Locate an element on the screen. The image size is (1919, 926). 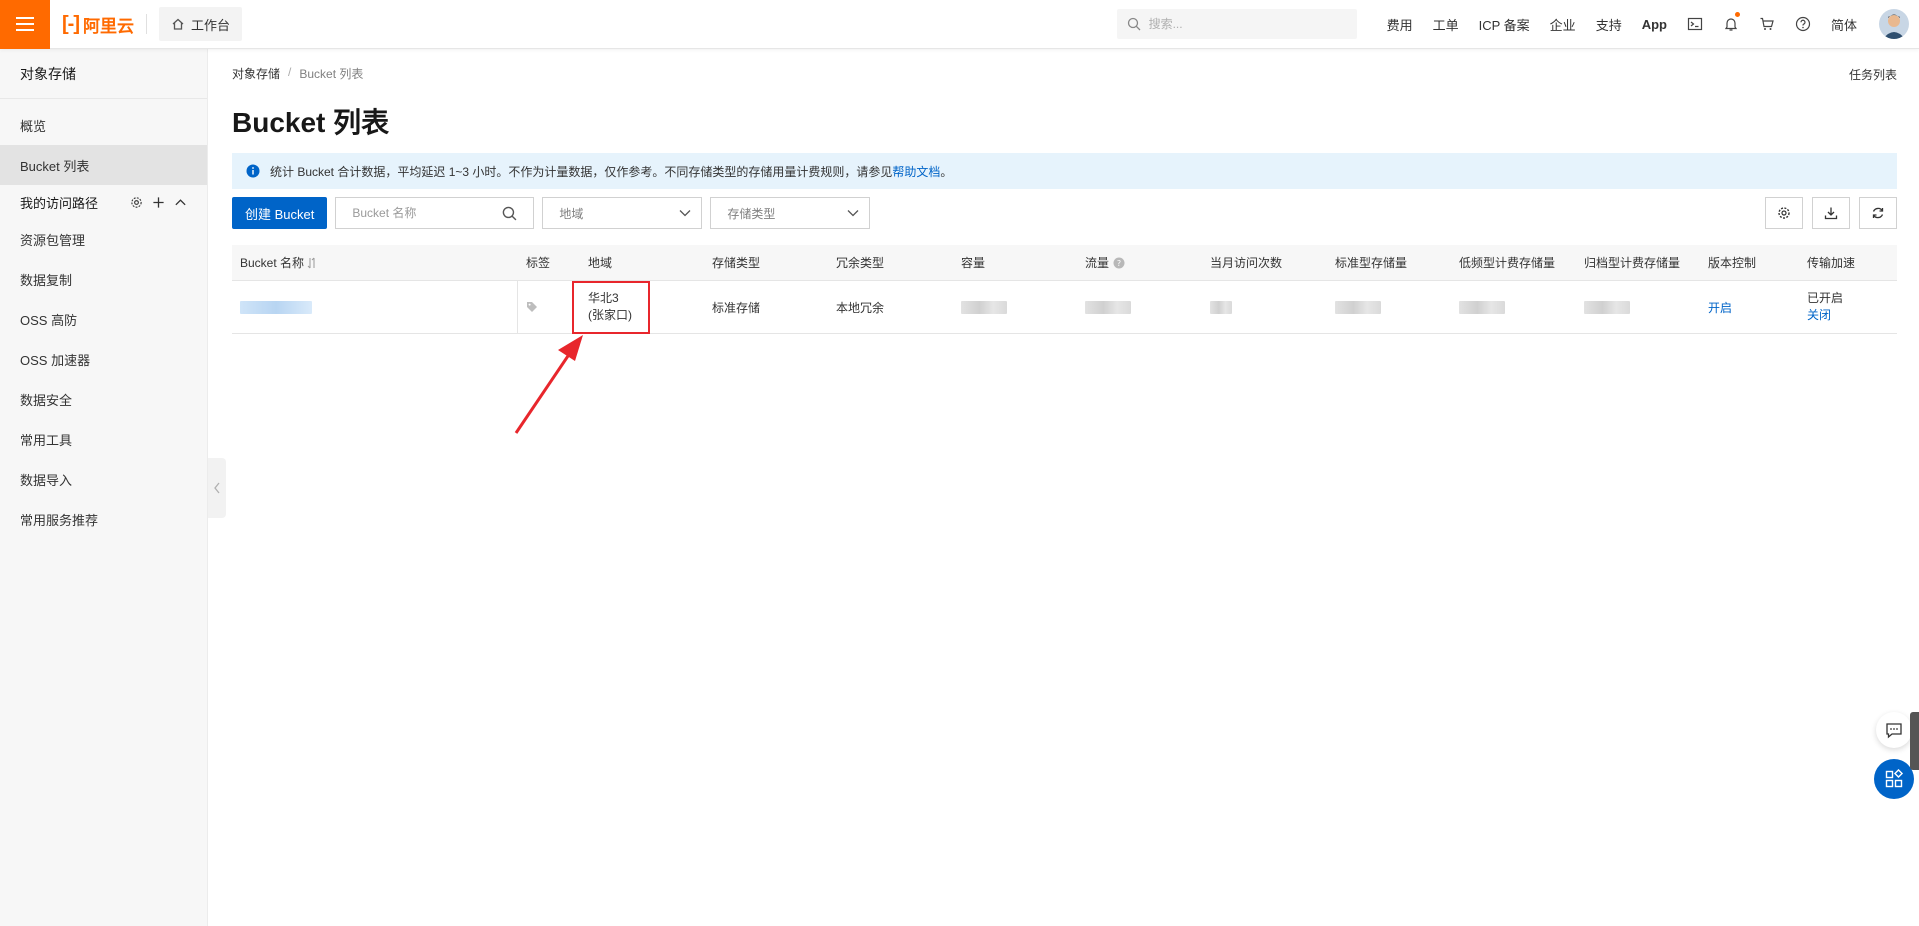
menu-icon is located at coordinates (25, 24).